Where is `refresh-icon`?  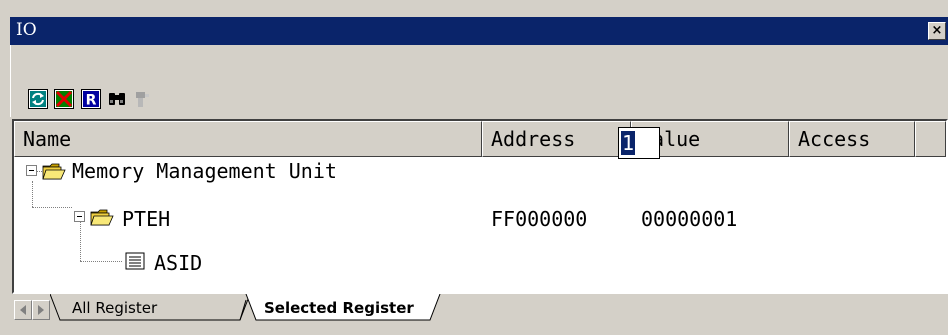
refresh-icon is located at coordinates (38, 99).